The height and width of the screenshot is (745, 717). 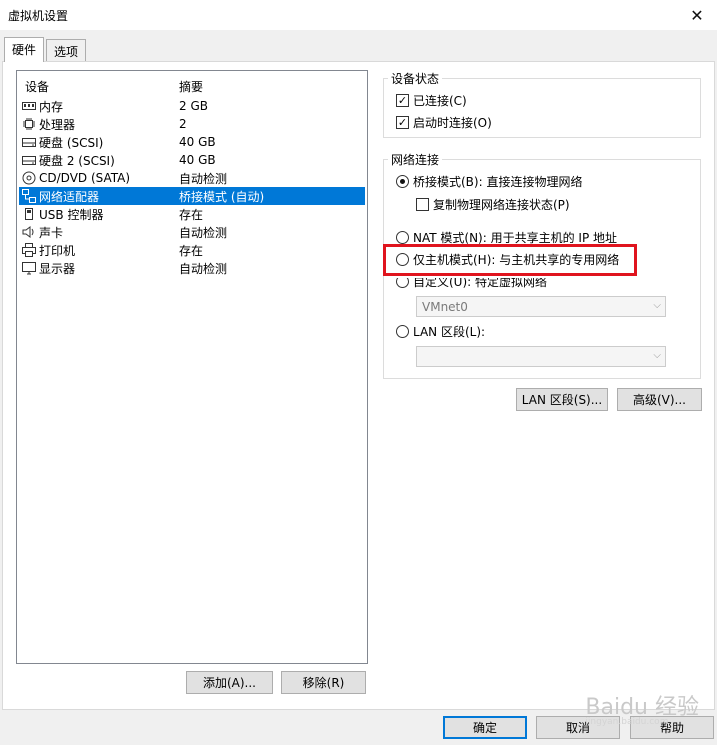 I want to click on device-row-display: 显示器 自动检测, so click(x=192, y=268).